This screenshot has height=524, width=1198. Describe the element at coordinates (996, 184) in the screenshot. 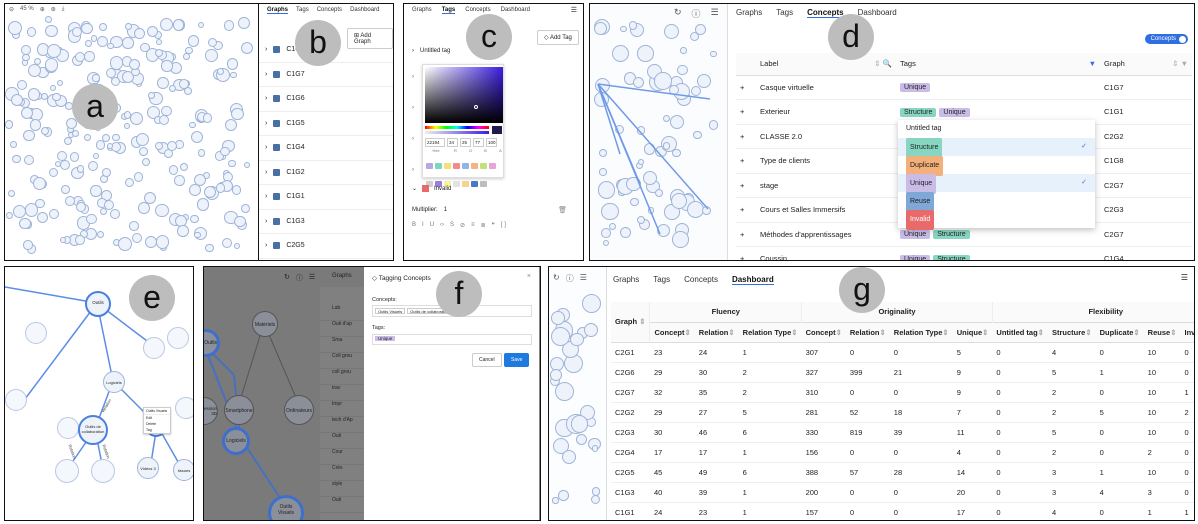

I see `dropdown-option: Unique ✓` at that location.